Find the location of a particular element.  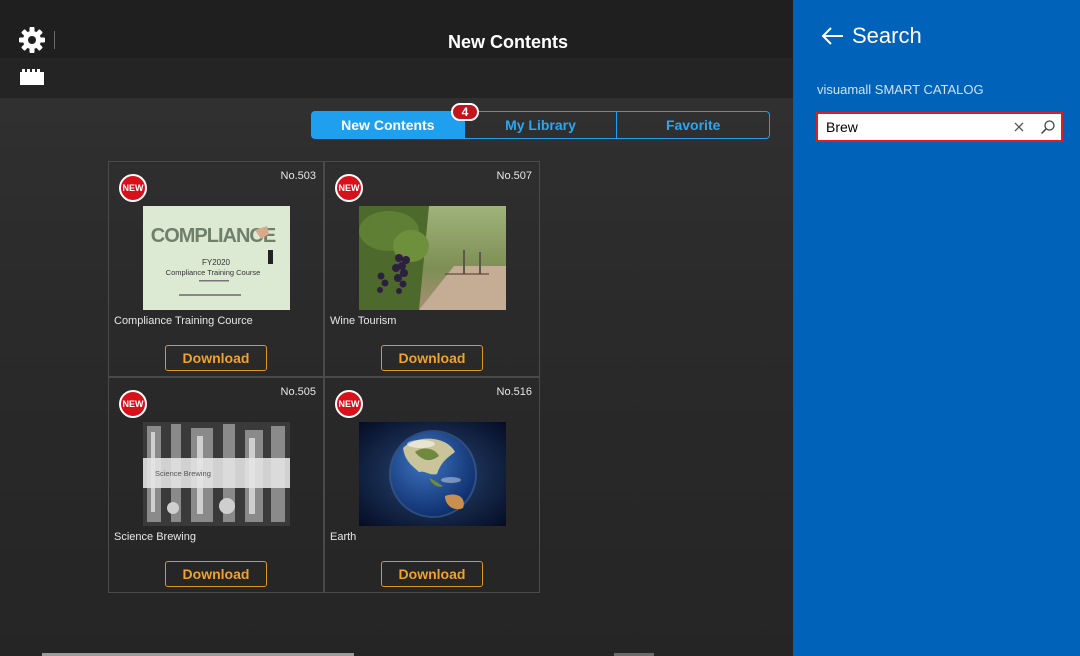

tab-favorite: Favorite is located at coordinates (692, 125).